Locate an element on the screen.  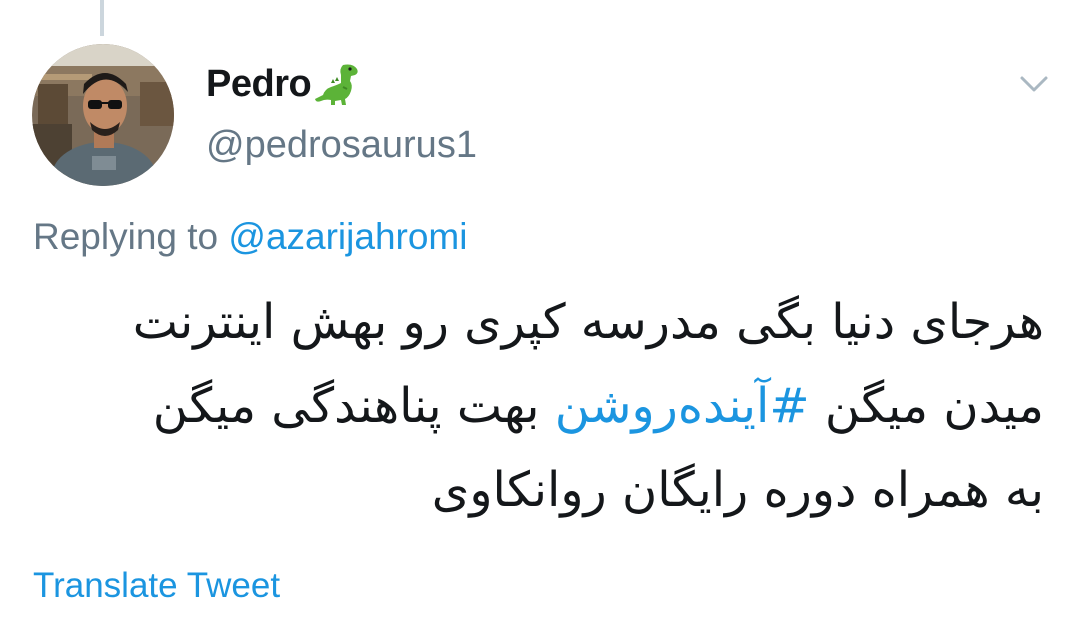
avatar-photo is located at coordinates (103, 115).